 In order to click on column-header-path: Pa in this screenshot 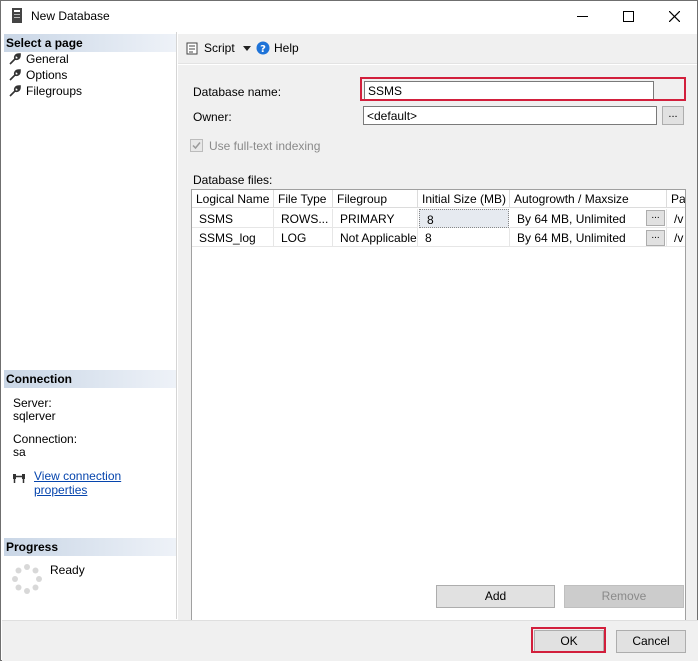, I will do `click(676, 199)`.